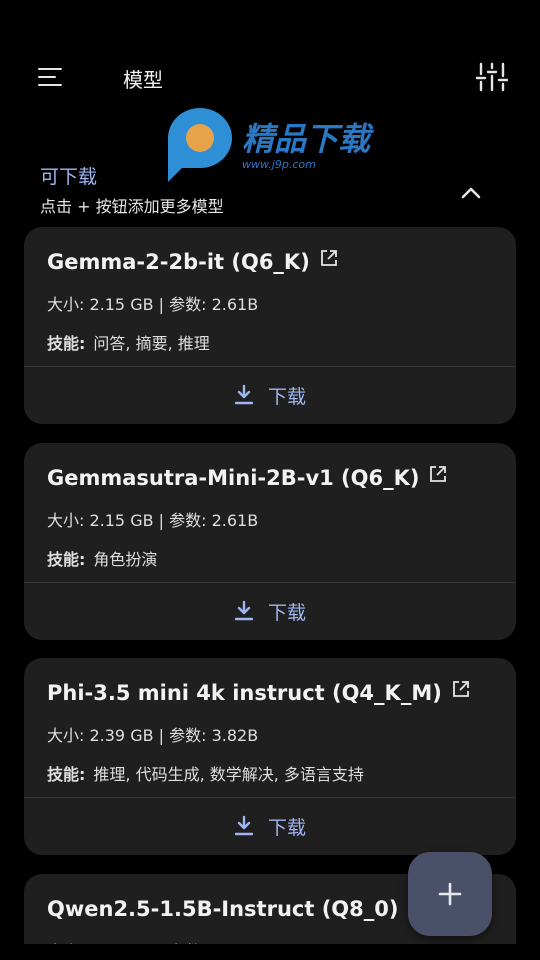 The height and width of the screenshot is (960, 540). What do you see at coordinates (192, 261) in the screenshot?
I see `model-name: Gemma-2-2b-it (Q6_K)` at bounding box center [192, 261].